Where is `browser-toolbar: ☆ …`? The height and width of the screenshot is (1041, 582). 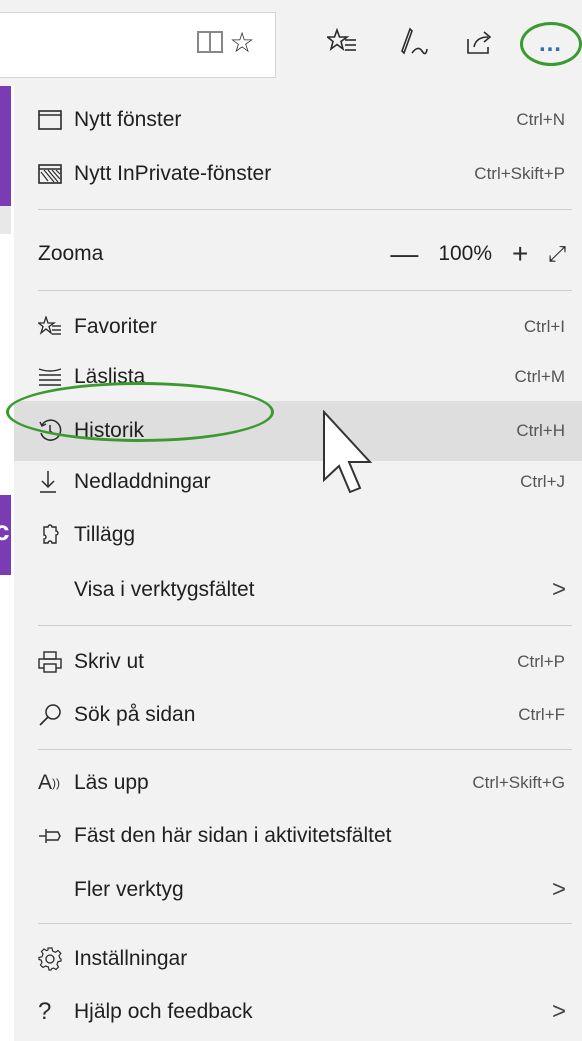 browser-toolbar: ☆ … is located at coordinates (291, 43).